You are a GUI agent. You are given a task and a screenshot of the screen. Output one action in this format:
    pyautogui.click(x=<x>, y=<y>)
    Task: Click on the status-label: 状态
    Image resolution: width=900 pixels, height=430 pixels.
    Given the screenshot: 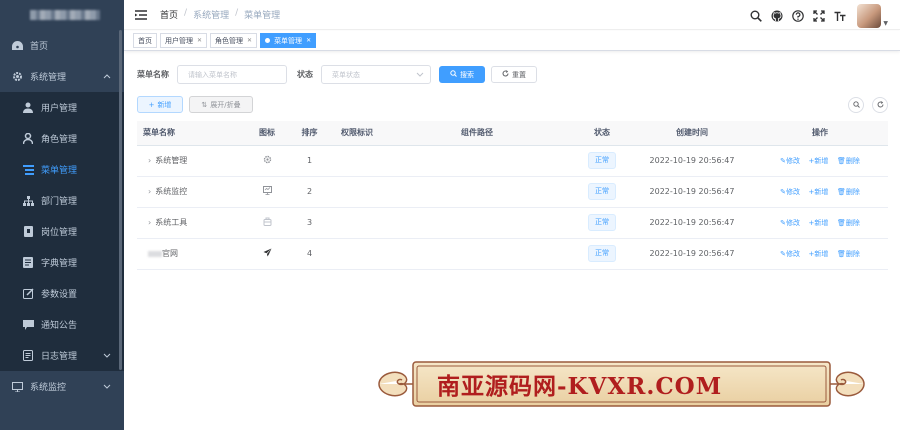 What is the action you would take?
    pyautogui.click(x=305, y=74)
    